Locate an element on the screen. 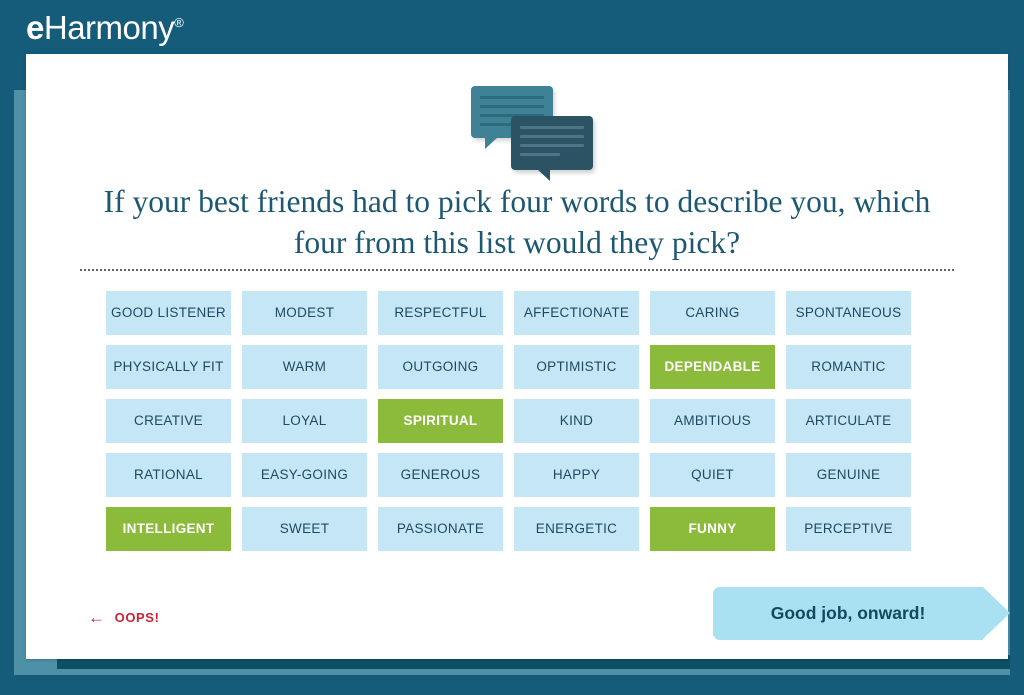  word-option: EASY-GOING is located at coordinates (304, 475).